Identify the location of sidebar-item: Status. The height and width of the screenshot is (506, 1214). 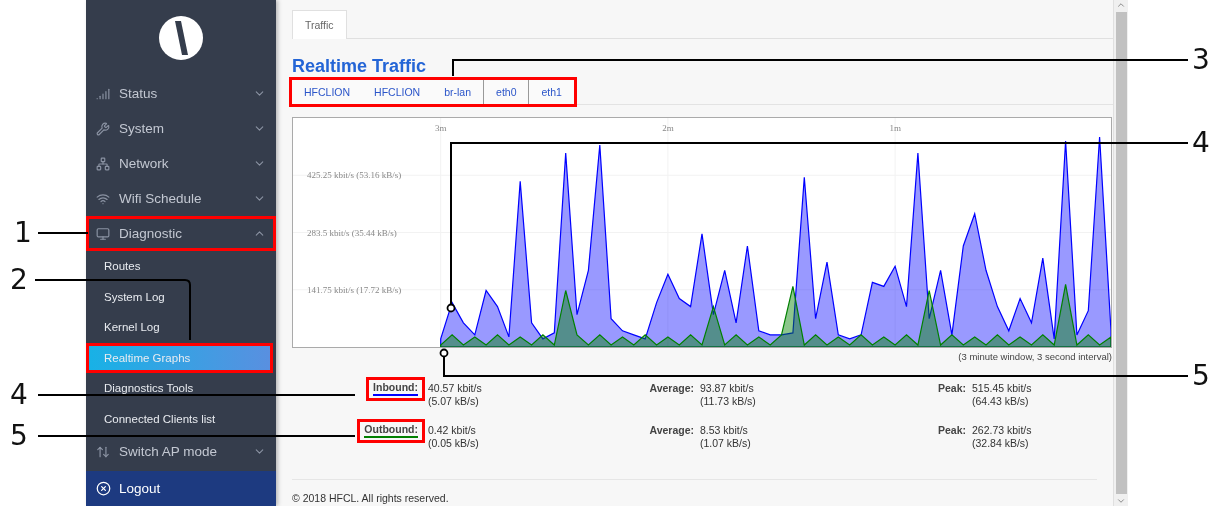
(181, 93).